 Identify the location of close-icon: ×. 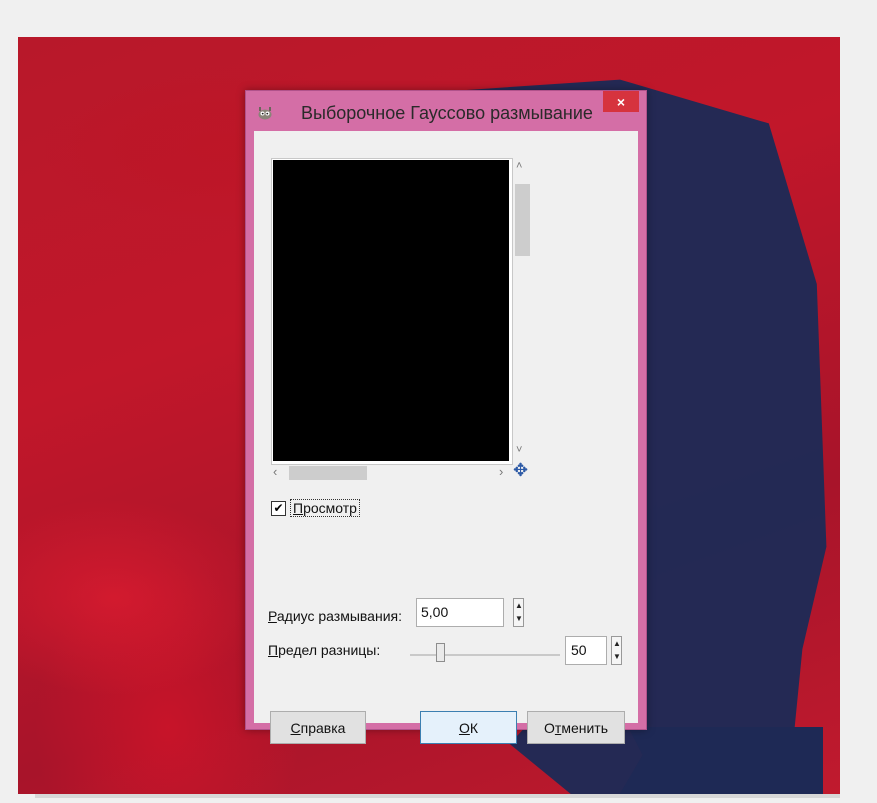
(621, 101).